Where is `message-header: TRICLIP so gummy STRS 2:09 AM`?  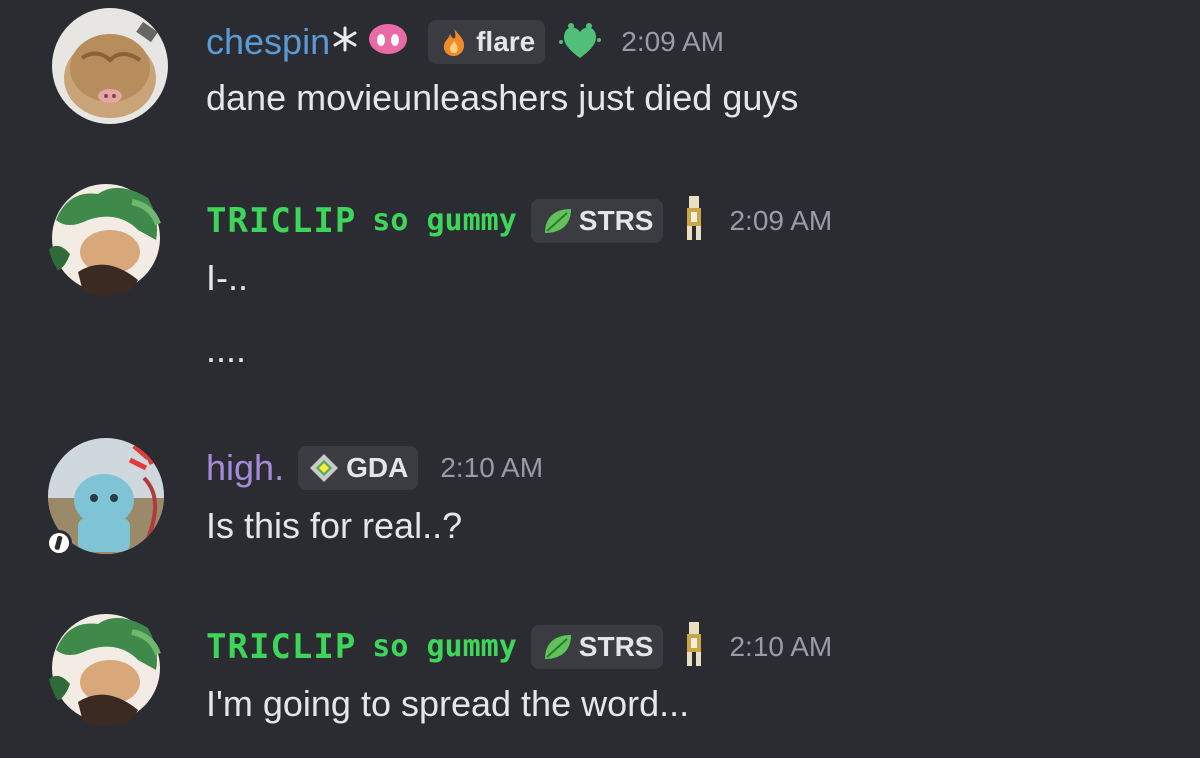
message-header: TRICLIP so gummy STRS 2:09 AM is located at coordinates (519, 220).